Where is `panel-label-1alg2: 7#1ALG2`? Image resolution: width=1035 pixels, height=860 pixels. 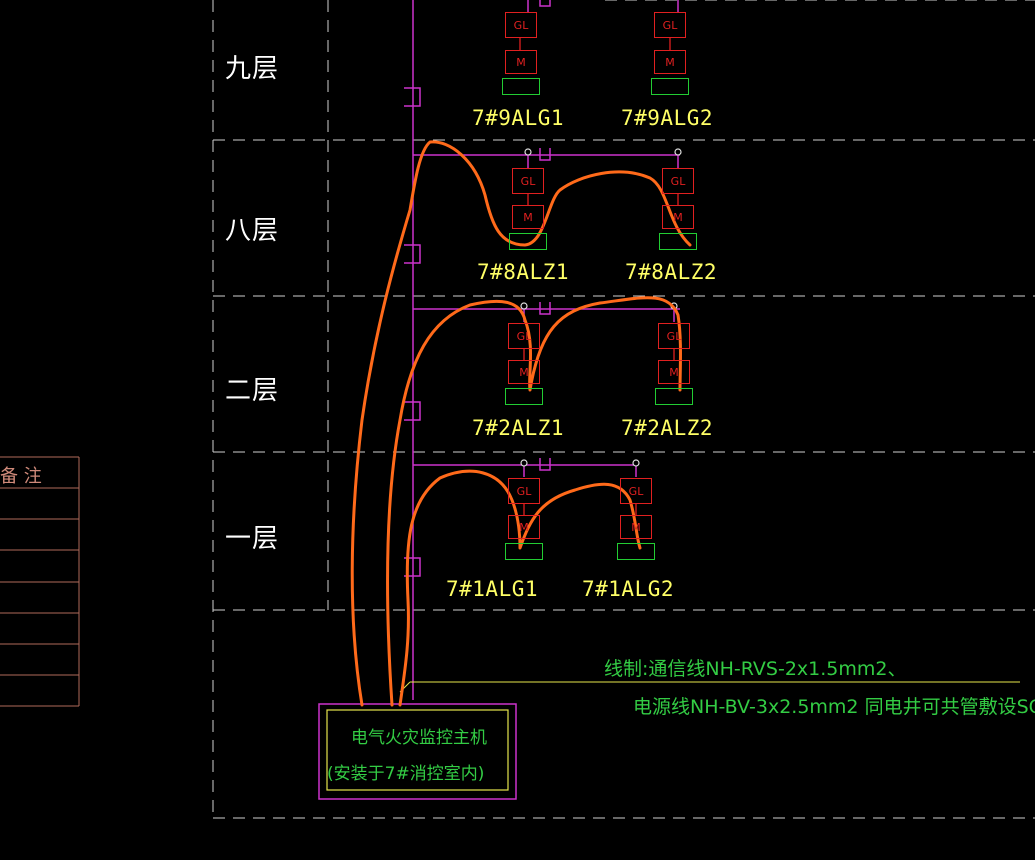 panel-label-1alg2: 7#1ALG2 is located at coordinates (628, 589).